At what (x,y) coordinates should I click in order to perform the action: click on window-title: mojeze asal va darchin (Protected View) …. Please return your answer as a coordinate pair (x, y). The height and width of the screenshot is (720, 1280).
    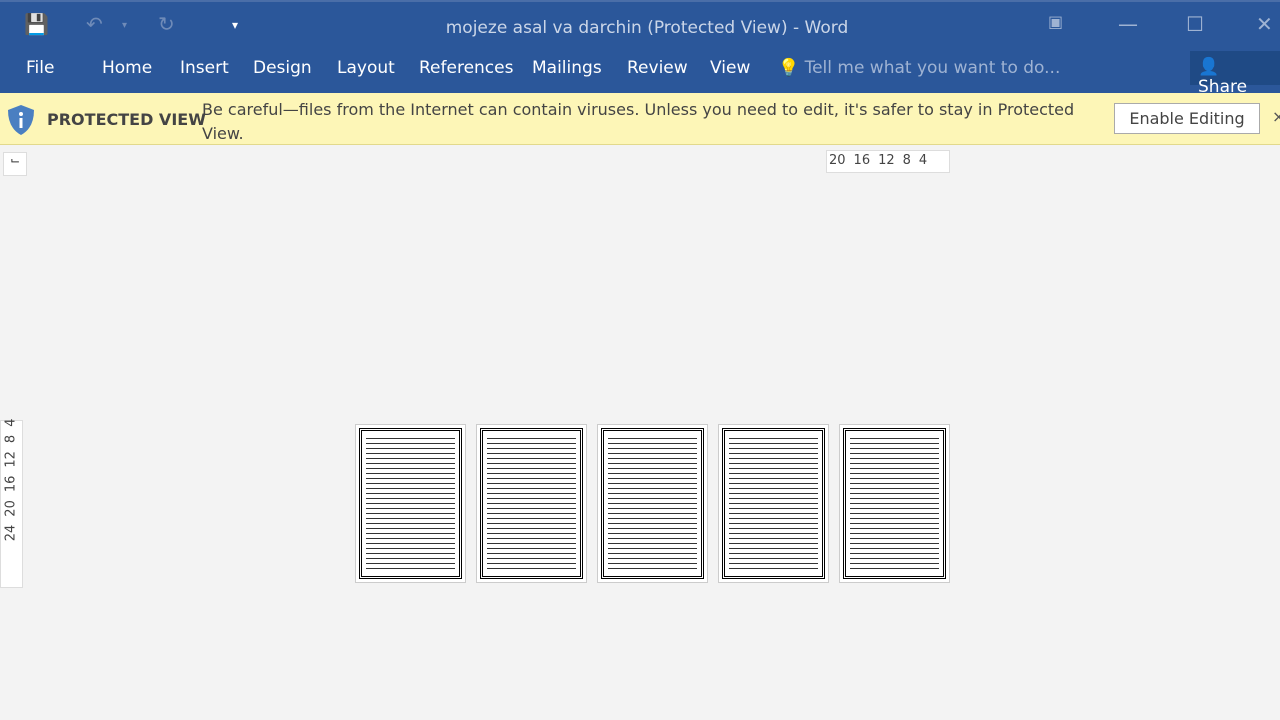
    Looking at the image, I should click on (647, 28).